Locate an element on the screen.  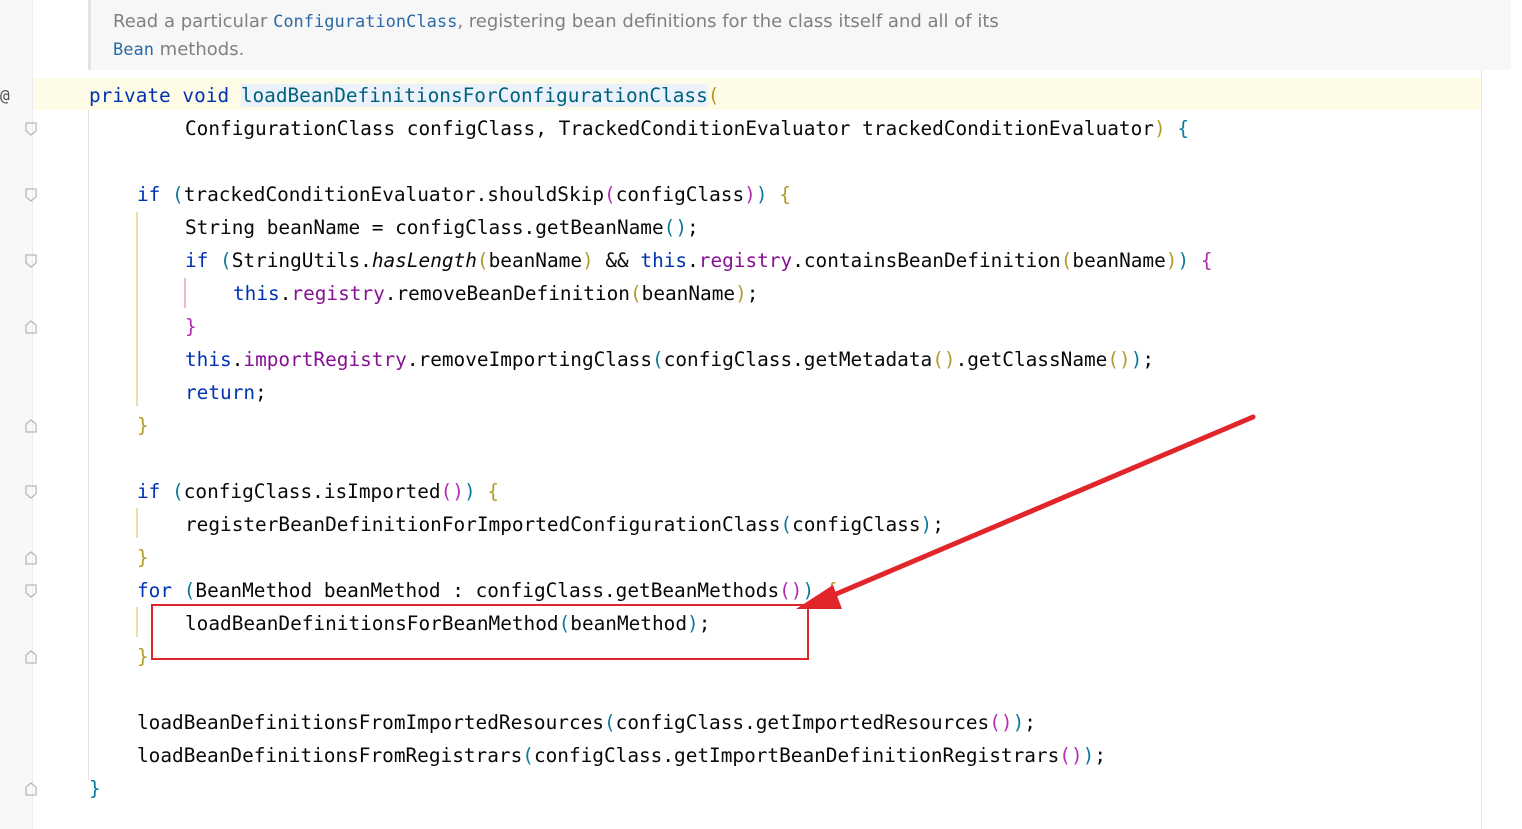
implementation-marker-icon: @ is located at coordinates (5, 95).